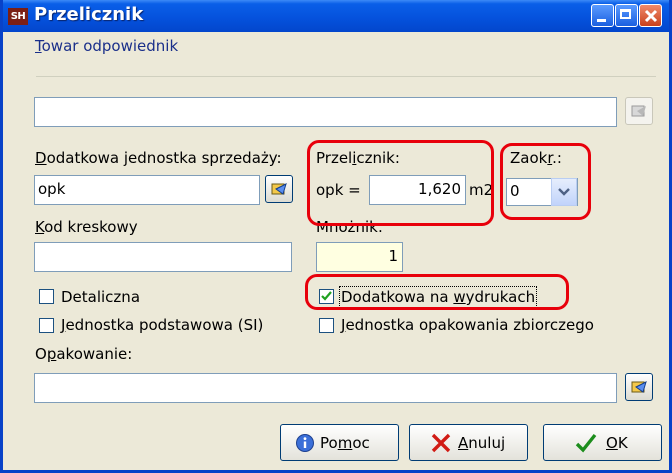  What do you see at coordinates (147, 190) in the screenshot?
I see `unit-field: opk` at bounding box center [147, 190].